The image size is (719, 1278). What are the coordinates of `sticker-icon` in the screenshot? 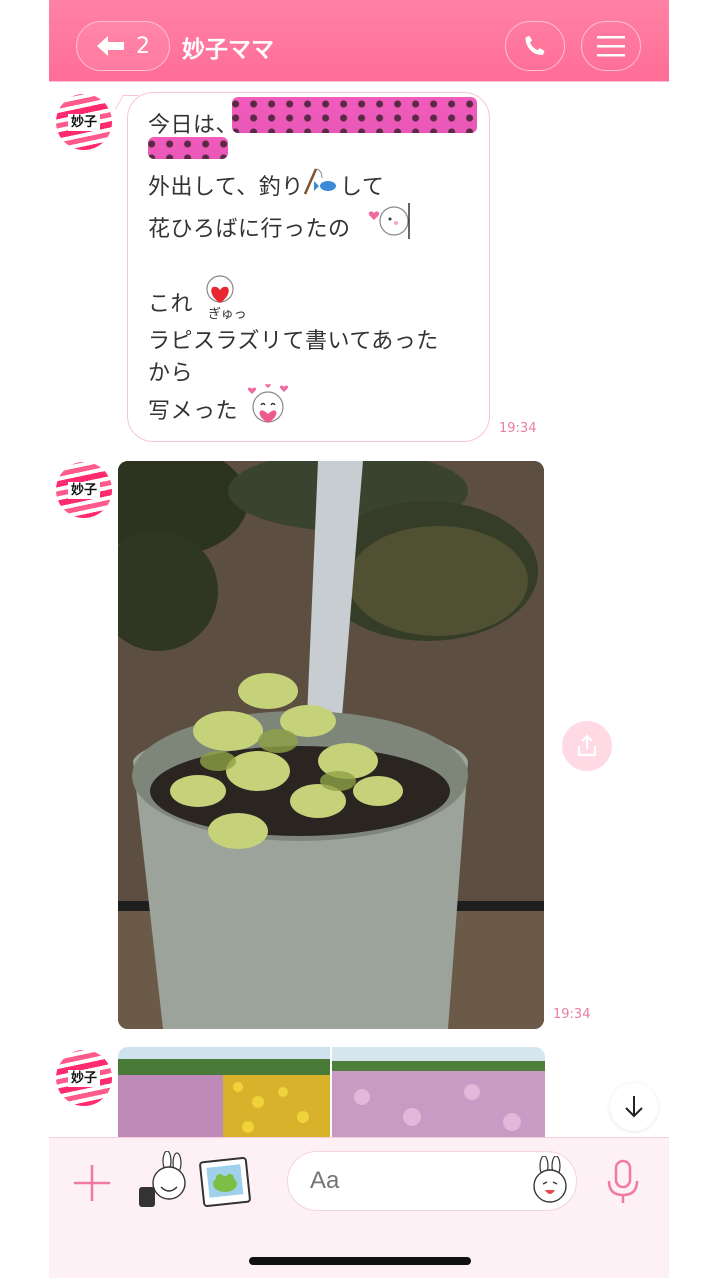 It's located at (162, 1178).